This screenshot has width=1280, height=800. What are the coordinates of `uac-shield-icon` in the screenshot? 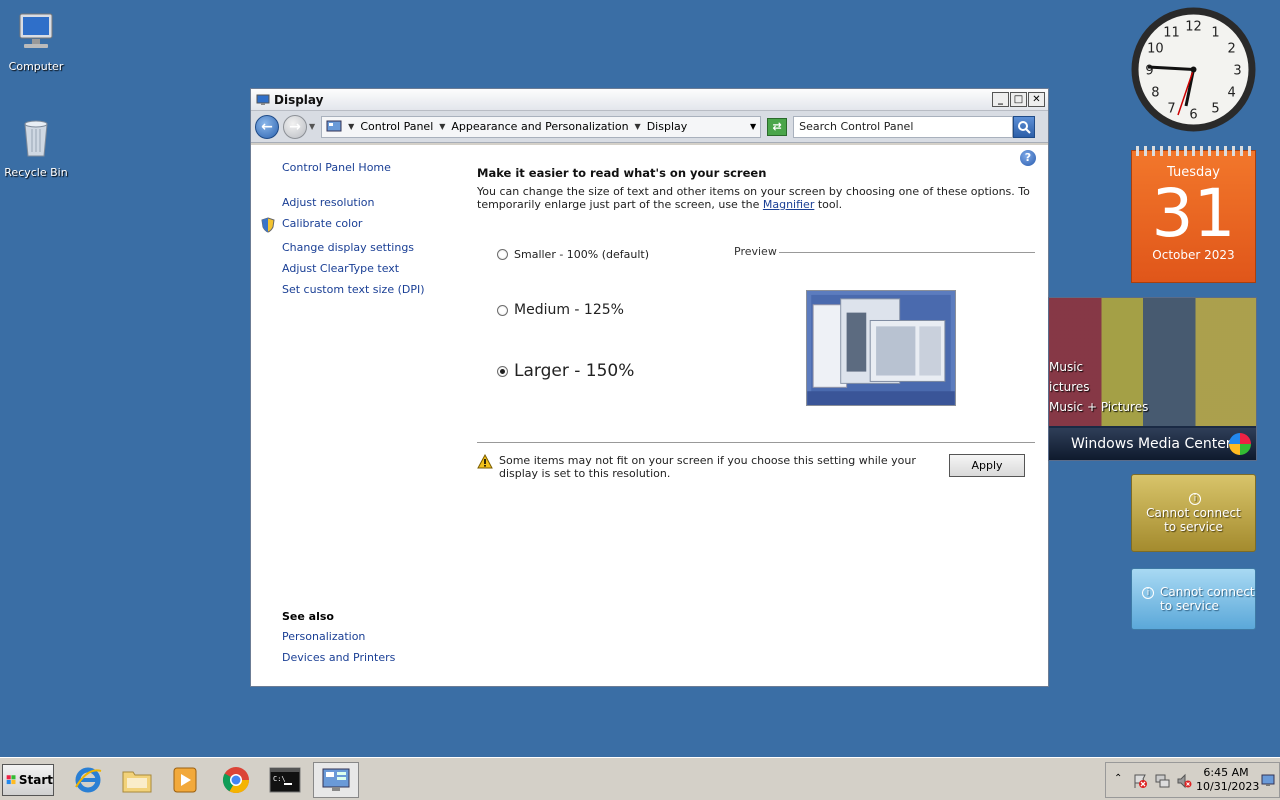 It's located at (268, 225).